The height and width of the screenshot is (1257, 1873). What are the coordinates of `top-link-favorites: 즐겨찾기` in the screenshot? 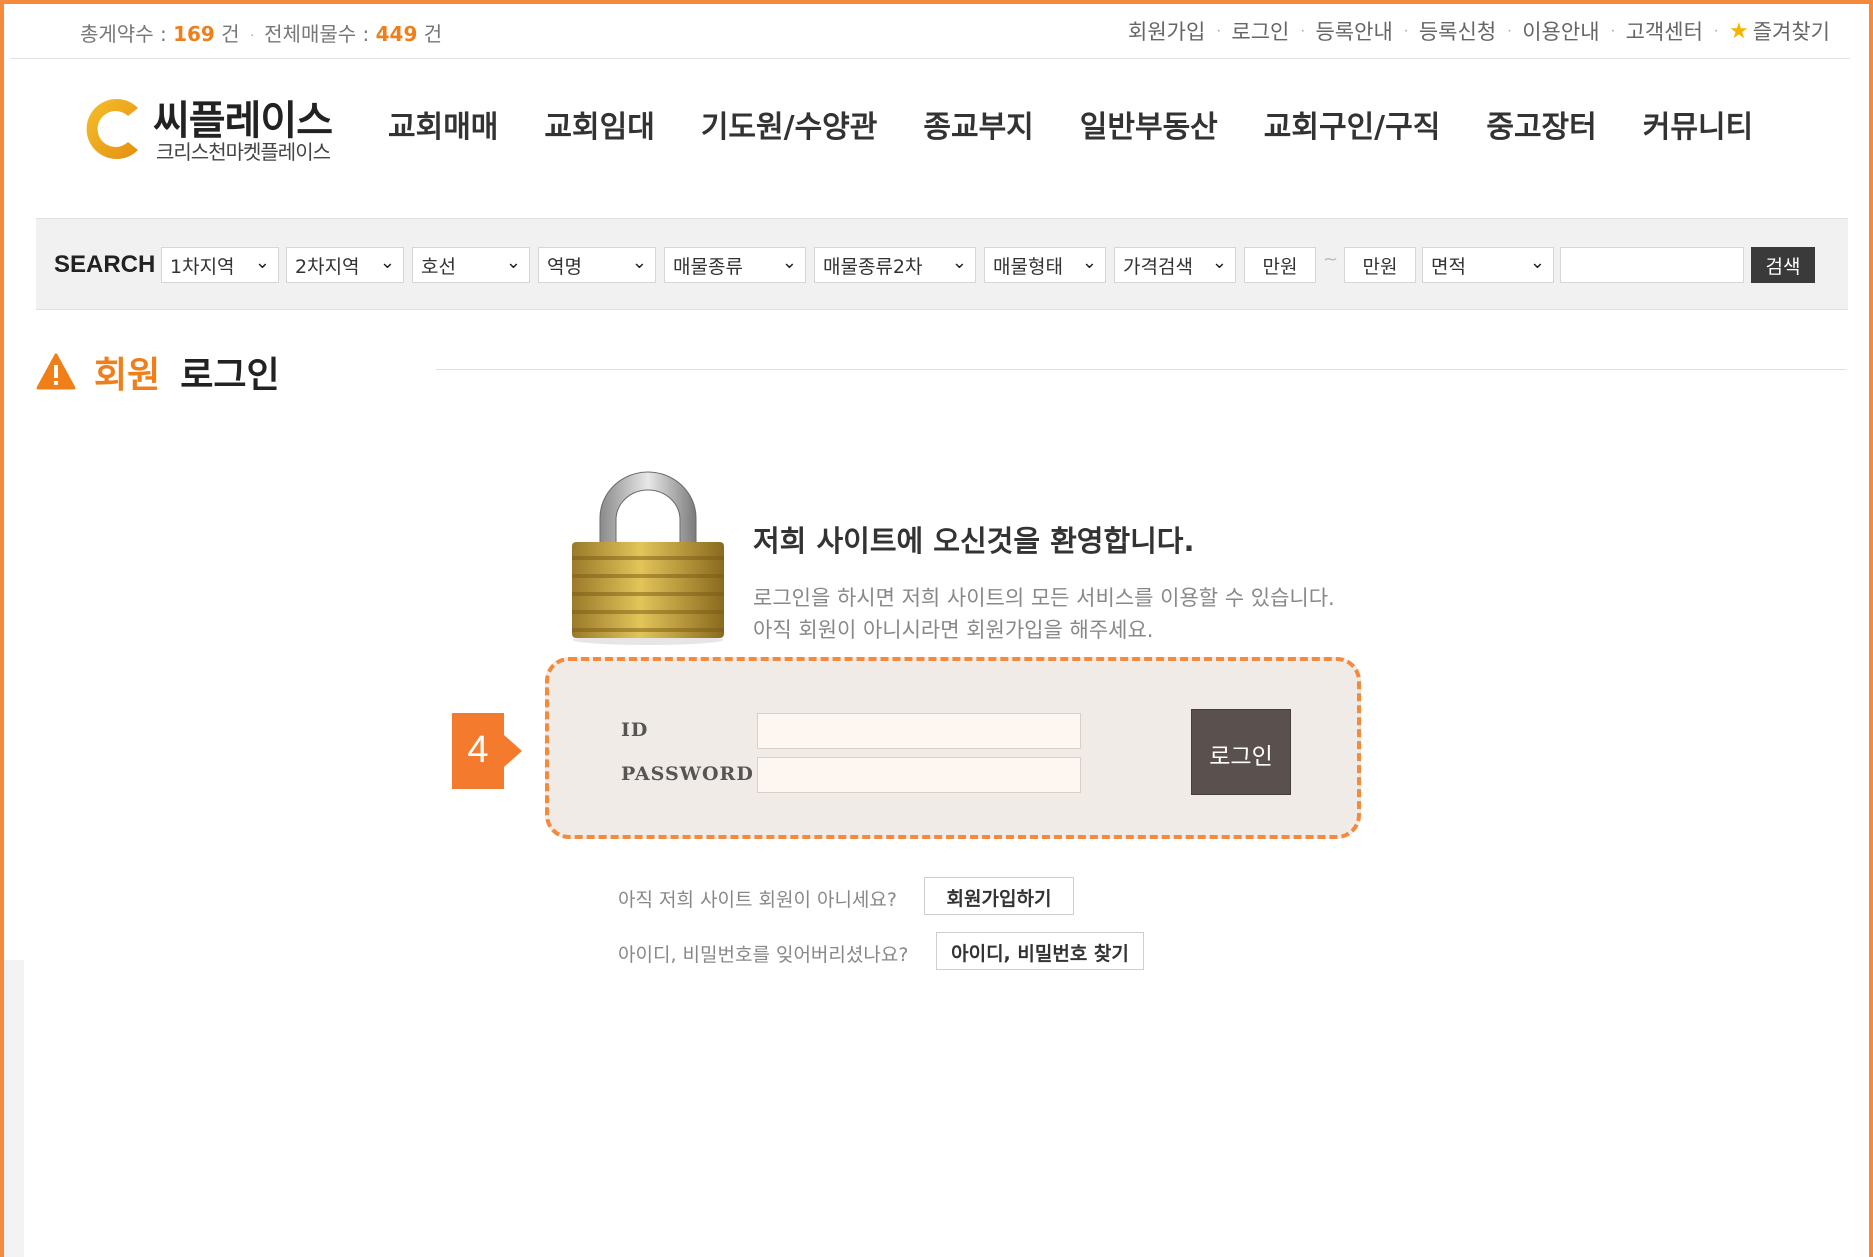 It's located at (1791, 31).